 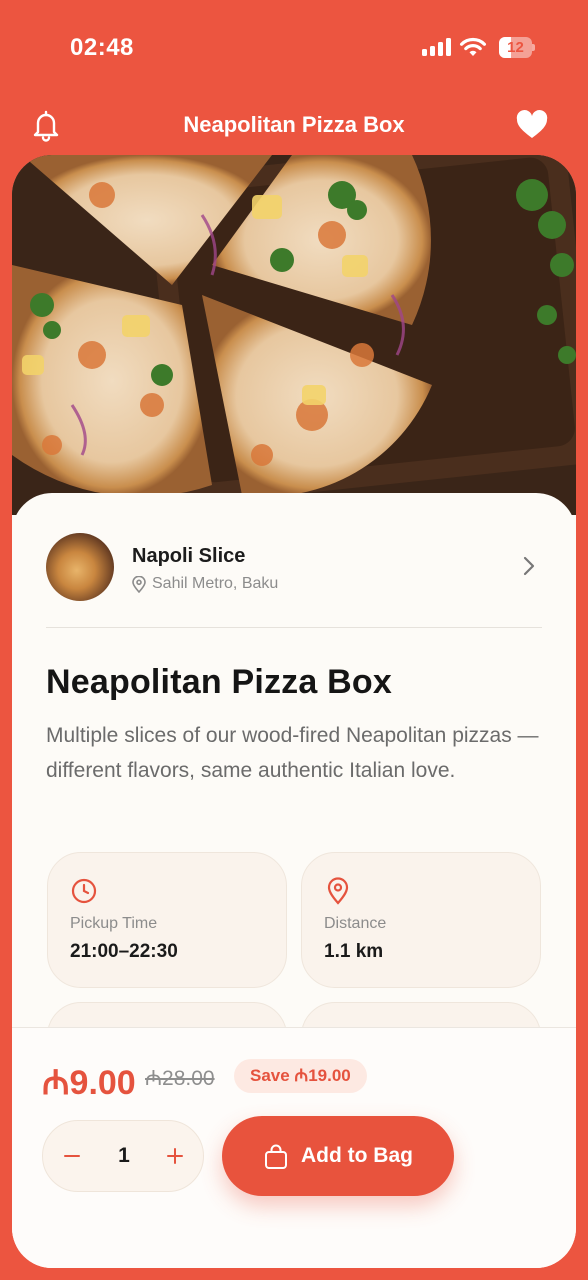 What do you see at coordinates (80, 567) in the screenshot?
I see `vendor-avatar` at bounding box center [80, 567].